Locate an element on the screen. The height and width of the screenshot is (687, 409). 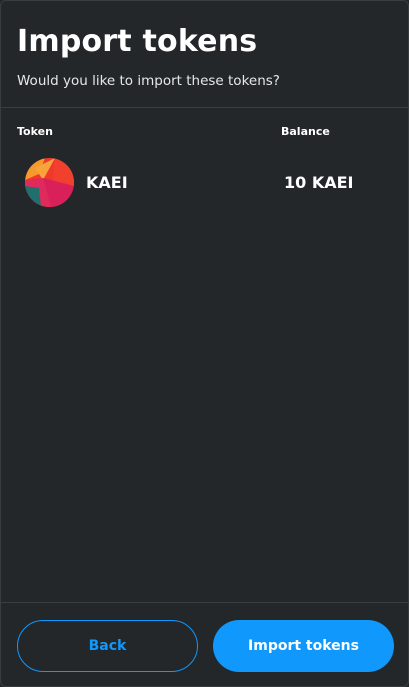
import-tokens-button: Import tokens is located at coordinates (303, 646).